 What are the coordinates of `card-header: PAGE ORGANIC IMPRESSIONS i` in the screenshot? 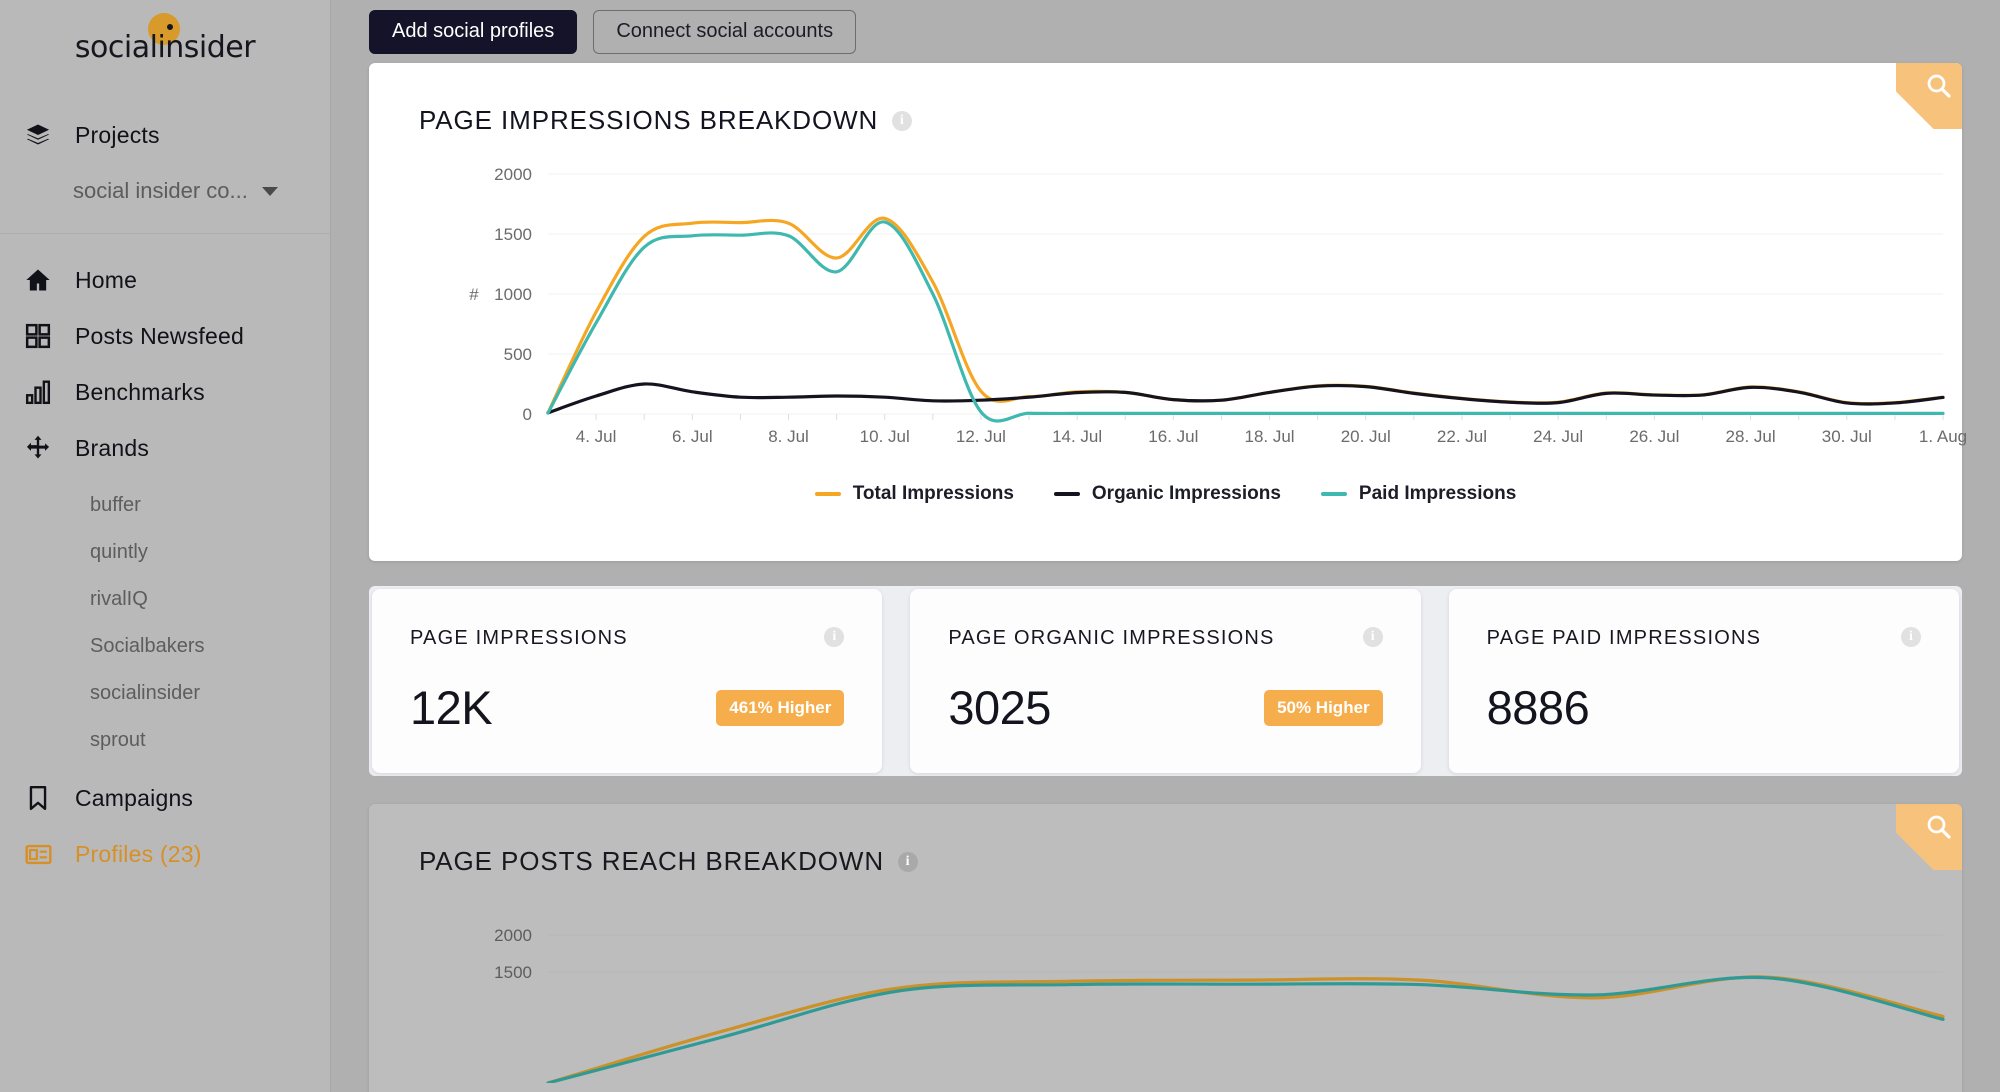 It's located at (1165, 638).